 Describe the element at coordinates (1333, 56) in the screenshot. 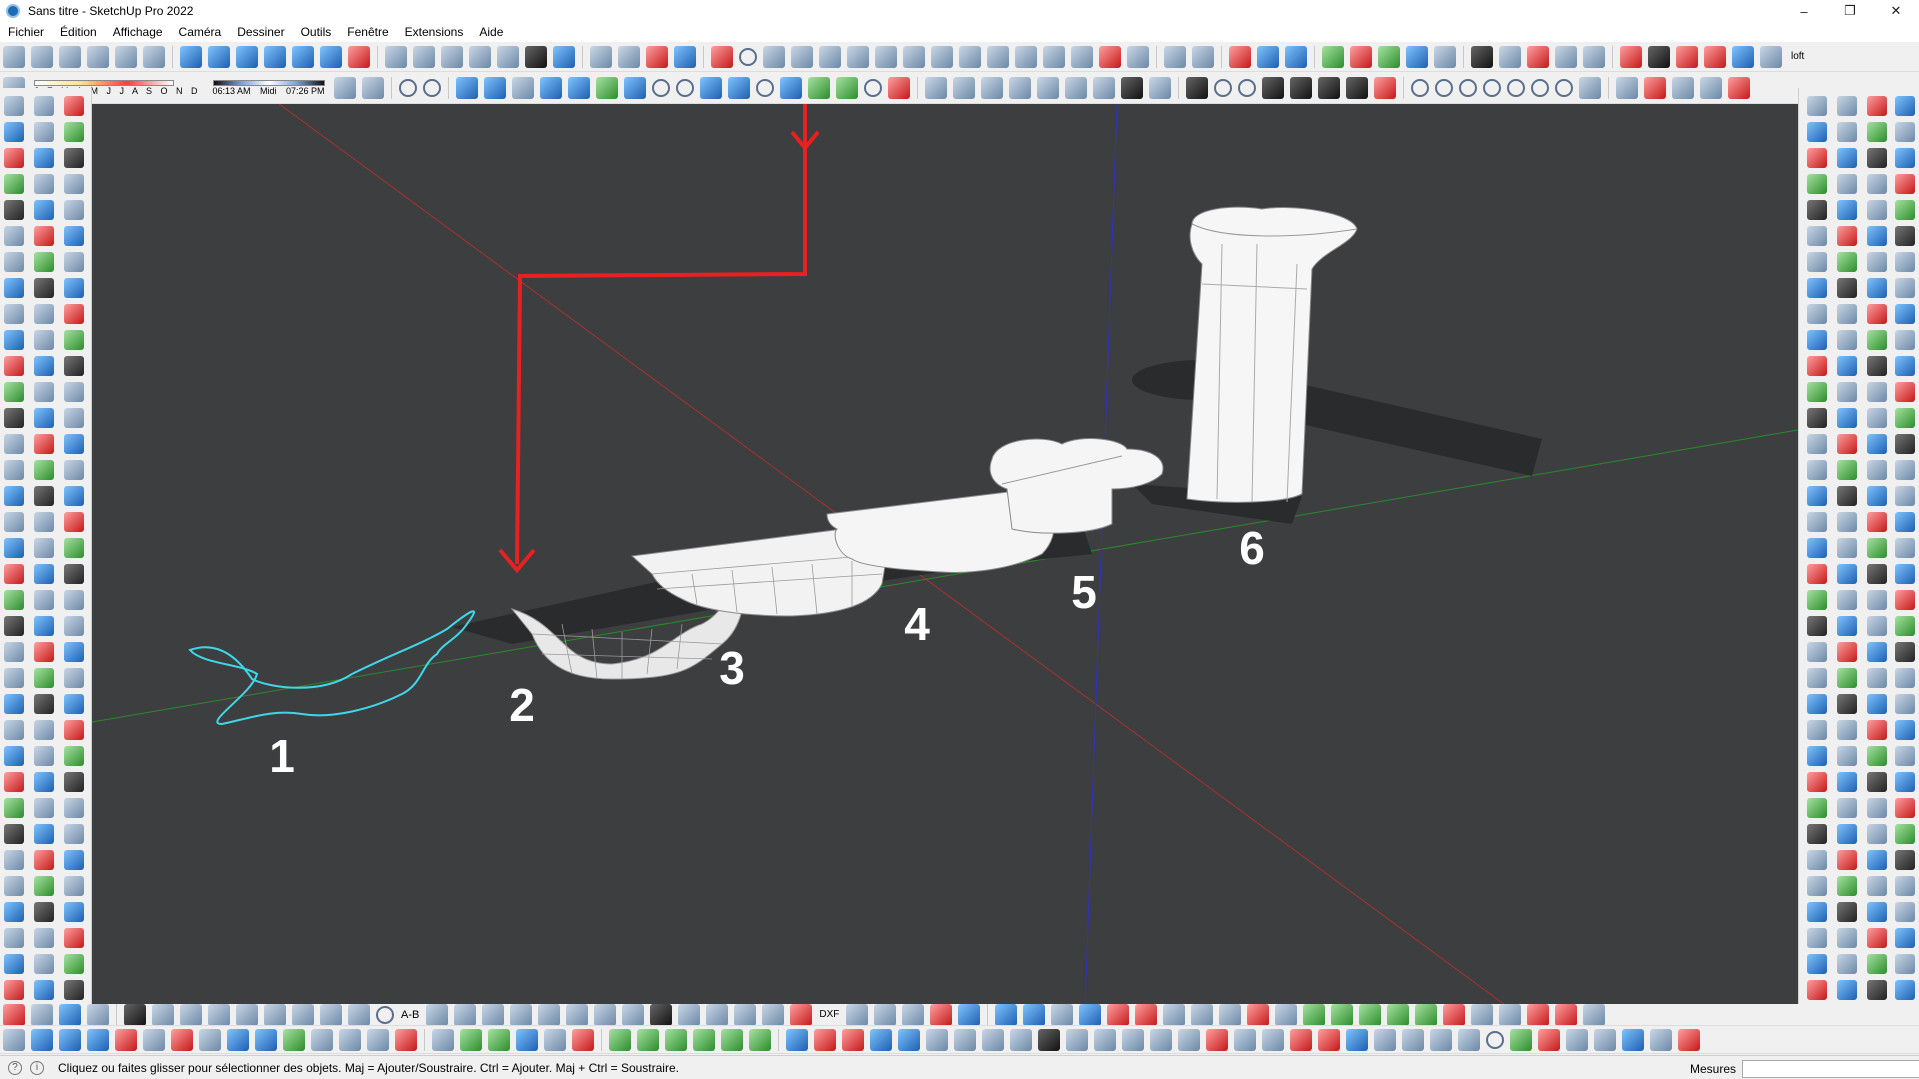

I see `move-axis-icon` at that location.